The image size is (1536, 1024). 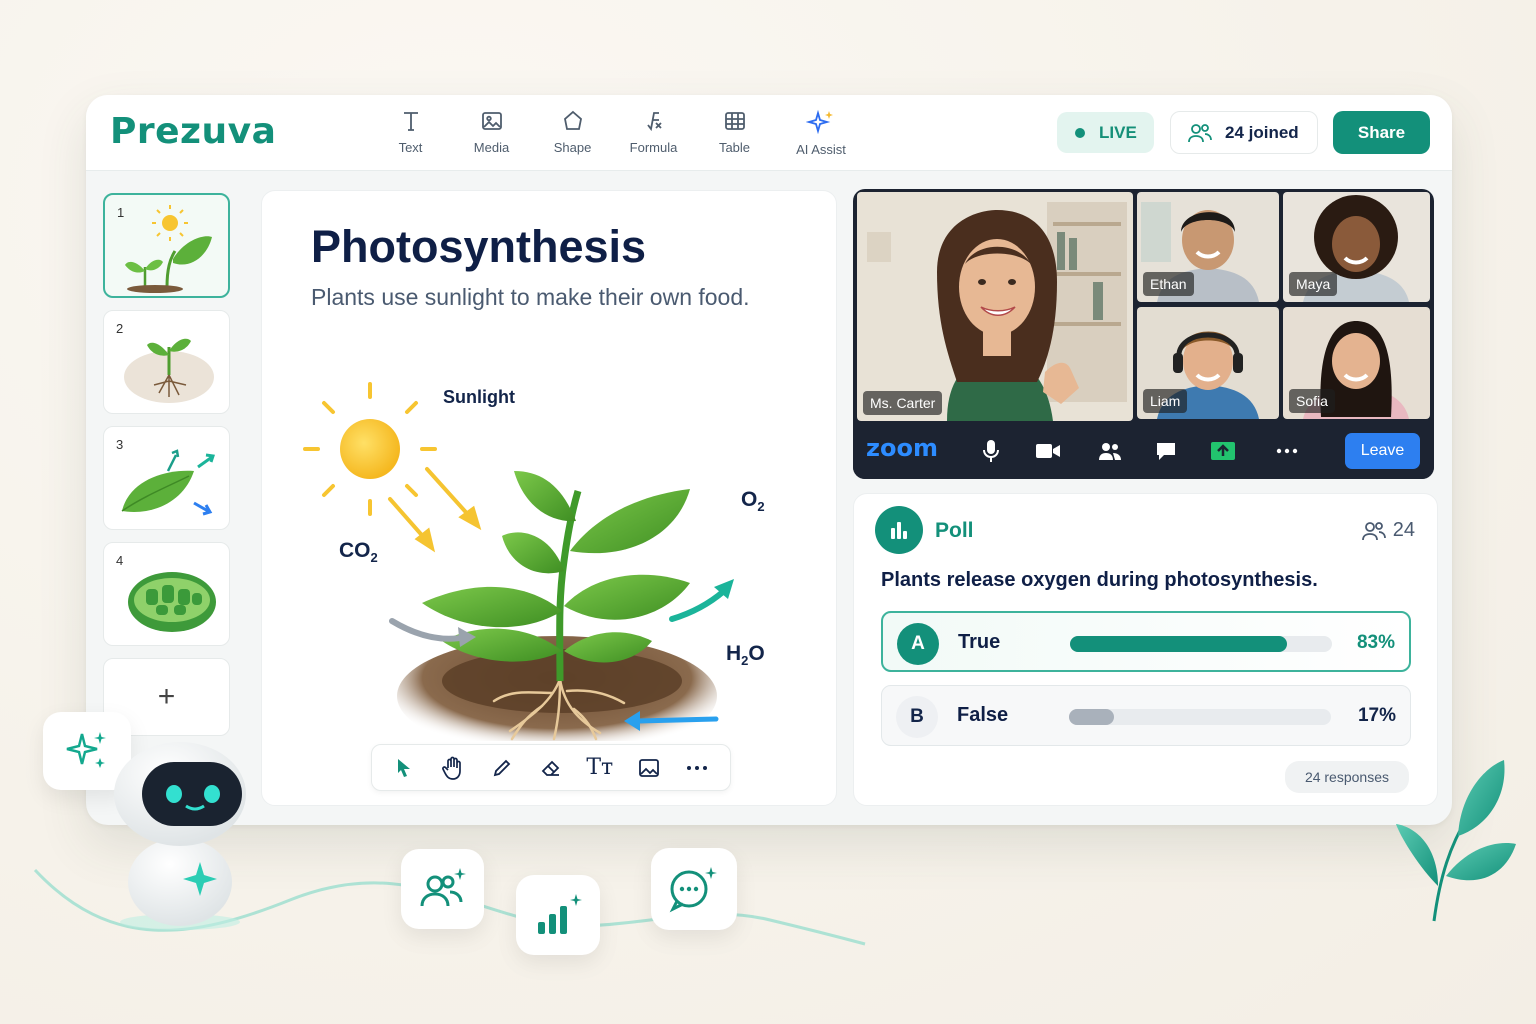 I want to click on text-icon, so click(x=410, y=121).